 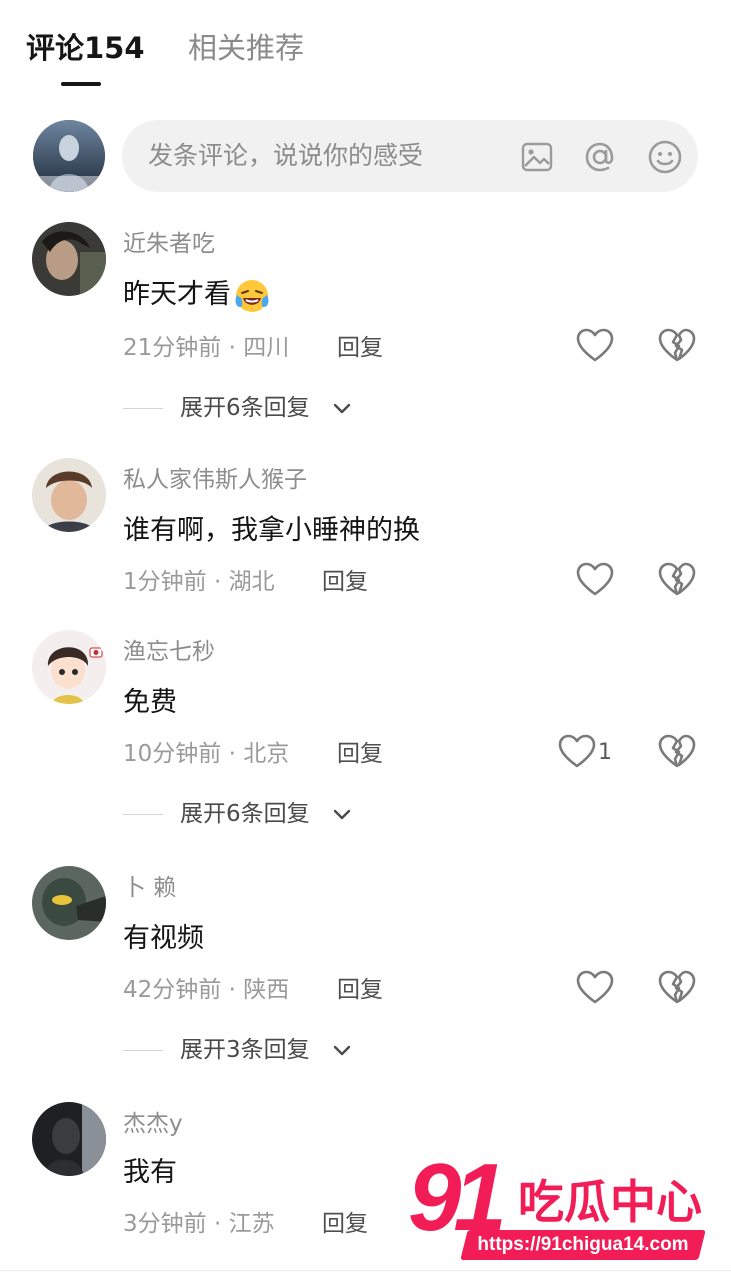 I want to click on comment-input: 发条评论，说说你的感受, so click(x=410, y=156).